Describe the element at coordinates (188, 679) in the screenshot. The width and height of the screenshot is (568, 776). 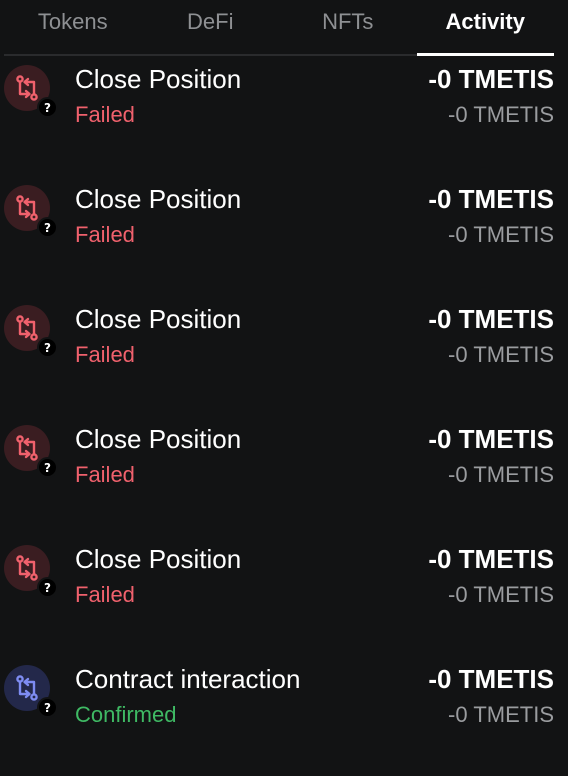
I see `transaction-title: Contract interaction` at that location.